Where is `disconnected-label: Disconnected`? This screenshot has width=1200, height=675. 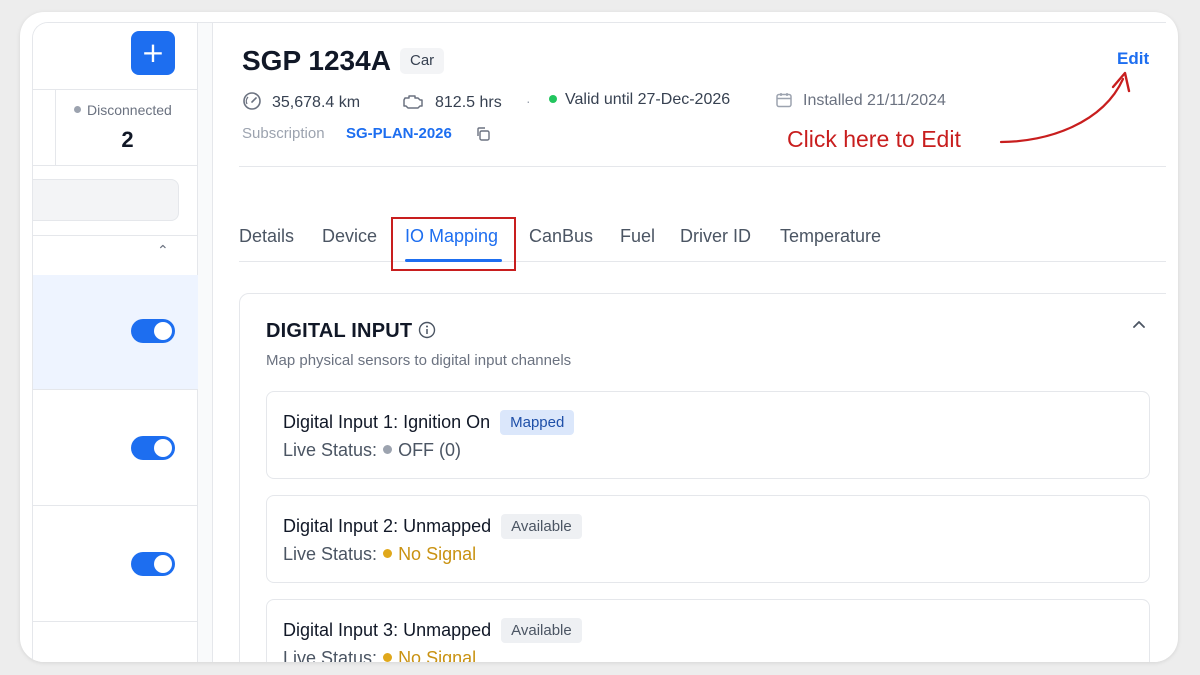 disconnected-label: Disconnected is located at coordinates (129, 110).